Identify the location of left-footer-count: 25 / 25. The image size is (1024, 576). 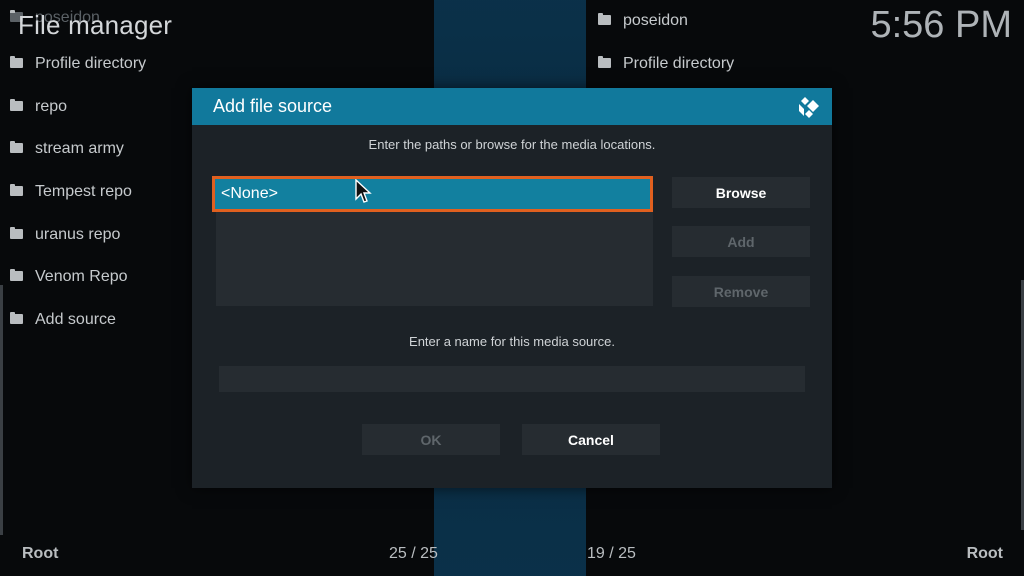
(413, 553).